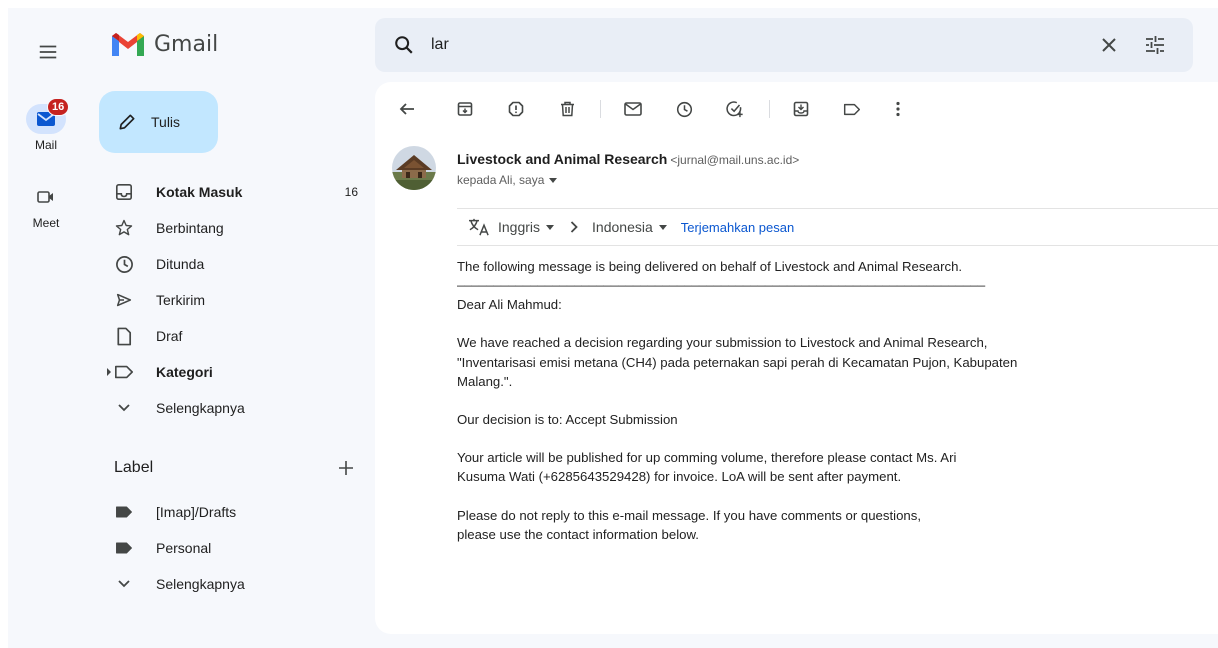 The width and height of the screenshot is (1218, 648). I want to click on source-language-select: Inggris, so click(526, 227).